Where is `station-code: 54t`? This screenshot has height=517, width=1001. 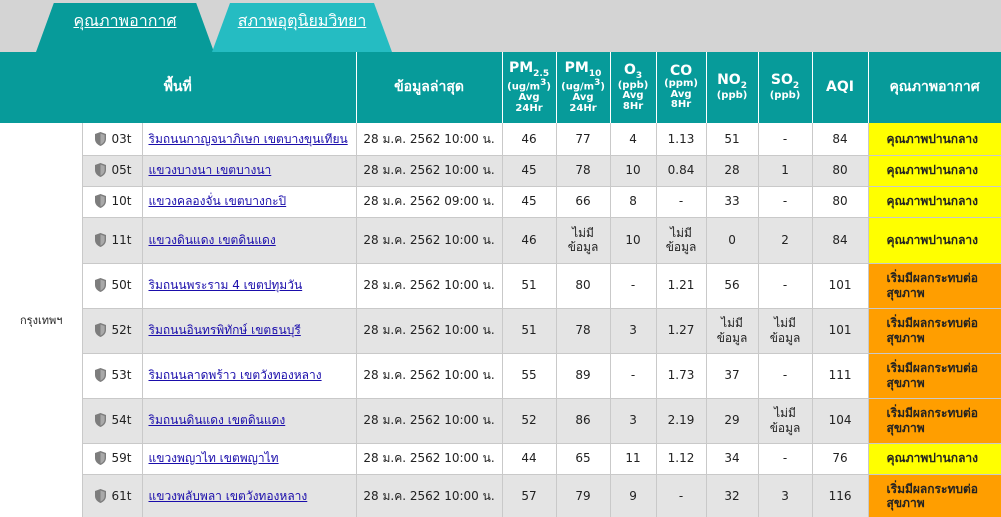 station-code: 54t is located at coordinates (121, 420).